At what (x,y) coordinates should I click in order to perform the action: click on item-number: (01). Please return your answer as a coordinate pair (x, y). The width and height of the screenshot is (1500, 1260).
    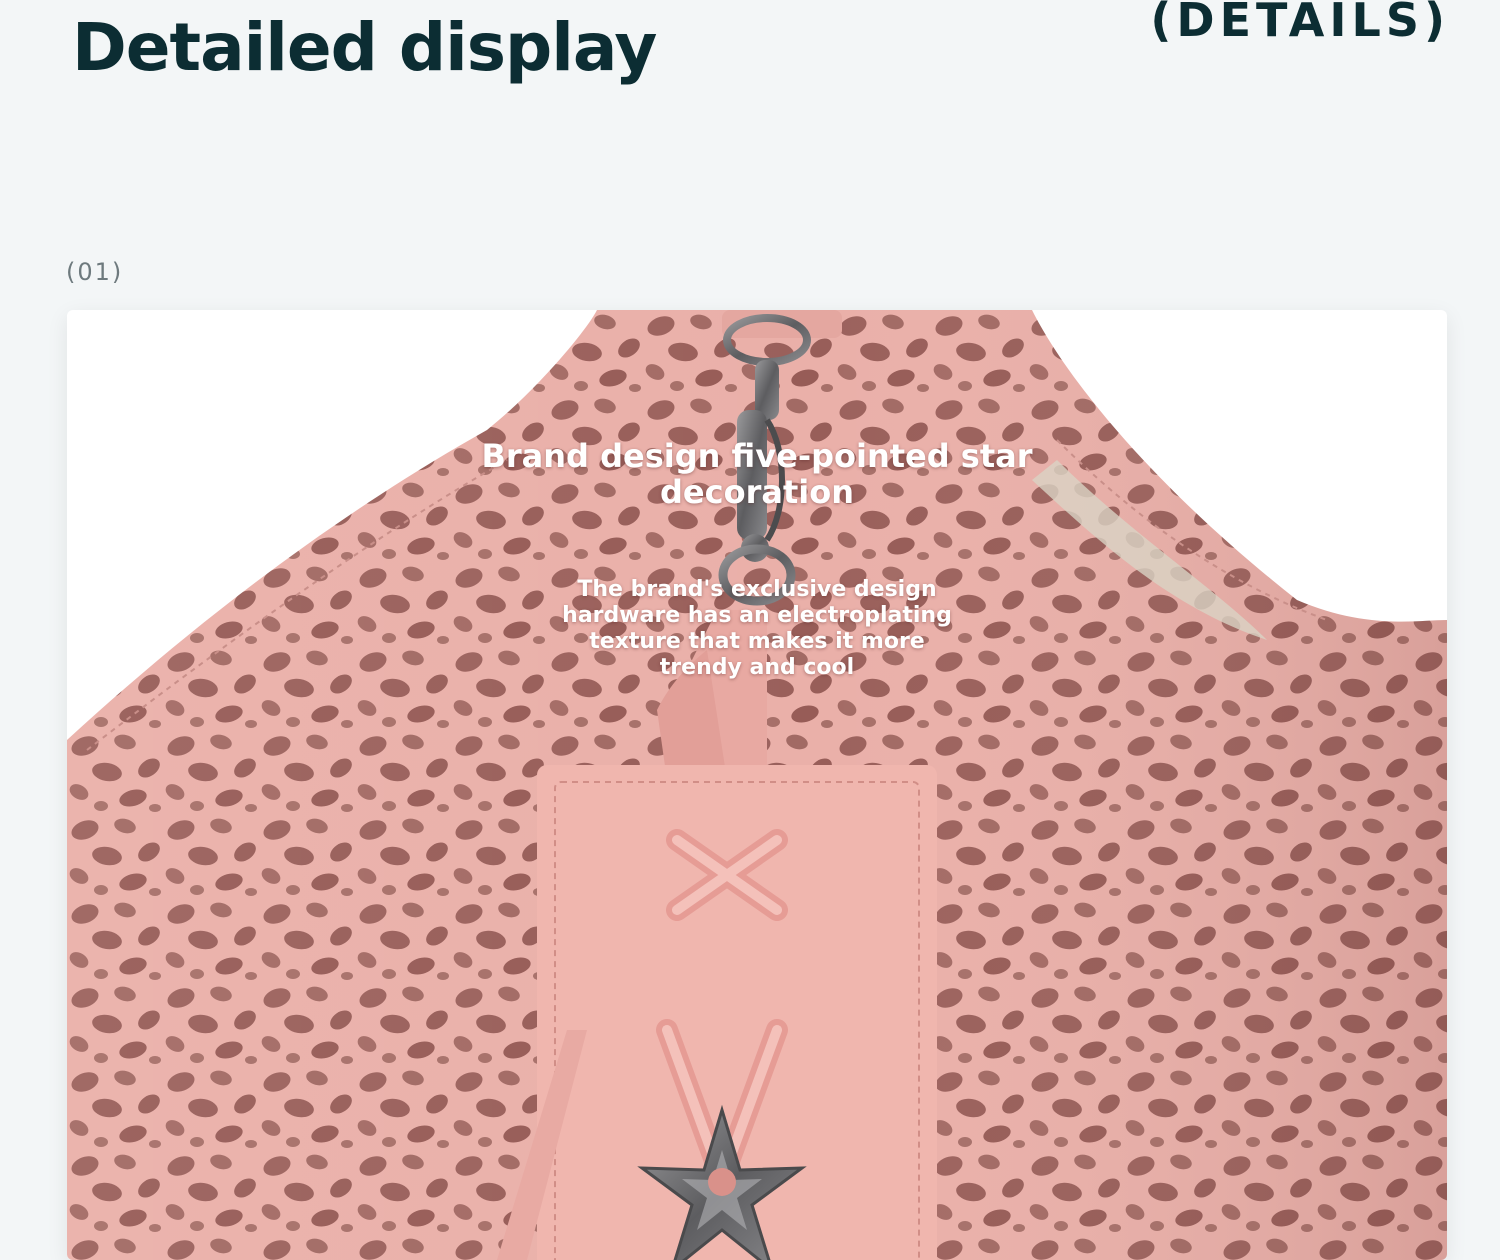
    Looking at the image, I should click on (95, 272).